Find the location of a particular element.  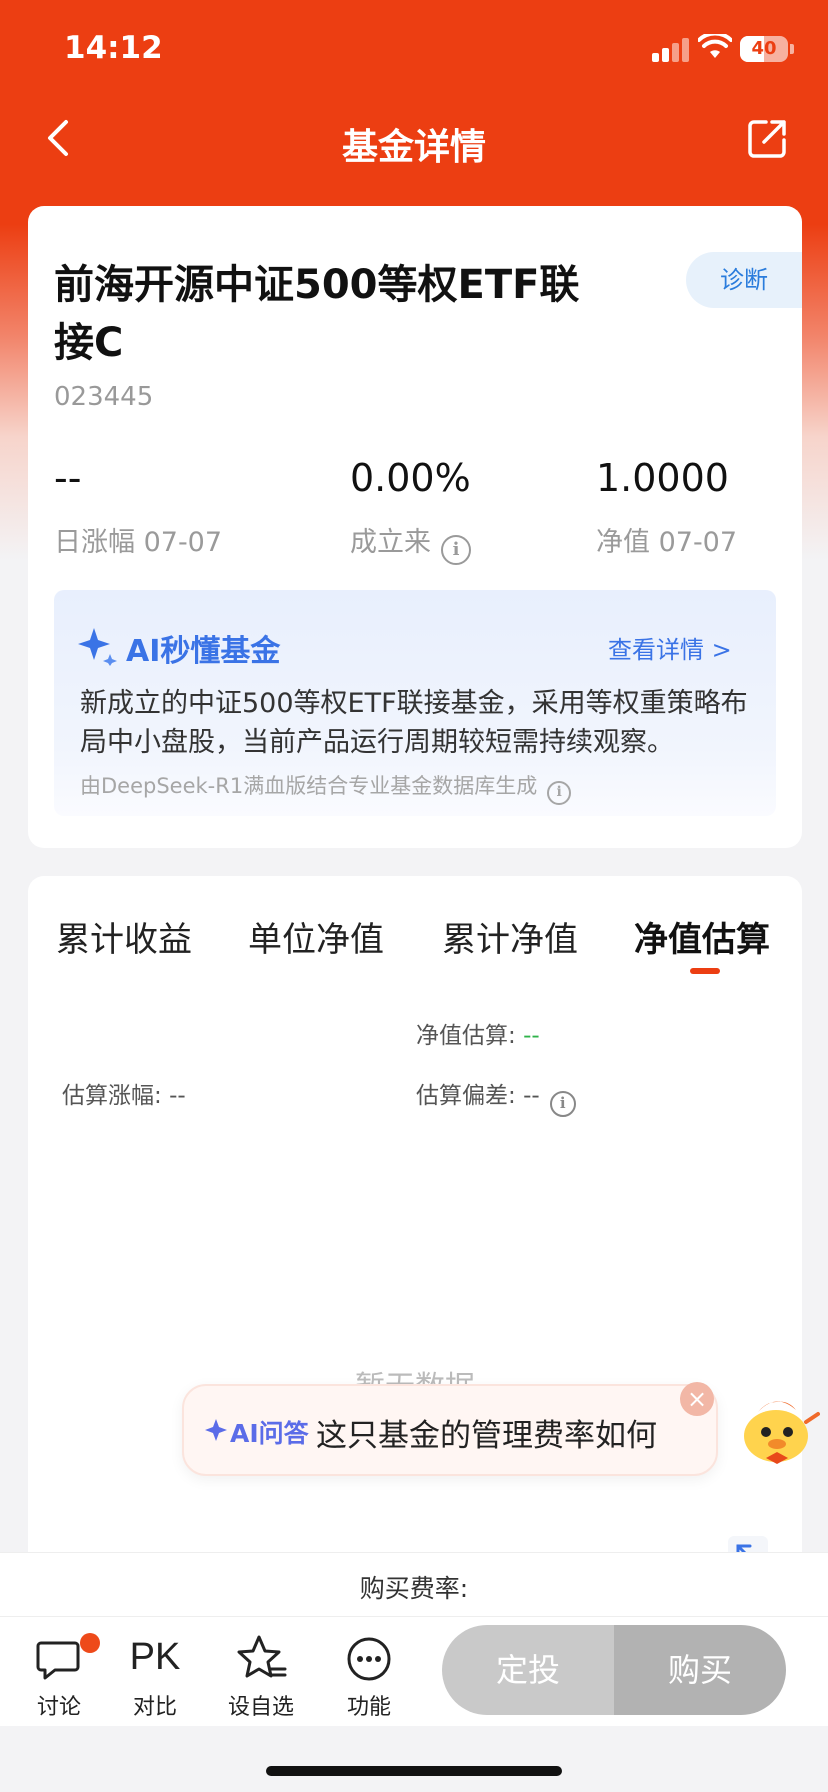

daily-change-label: 日涨幅 07-07 is located at coordinates (138, 542).